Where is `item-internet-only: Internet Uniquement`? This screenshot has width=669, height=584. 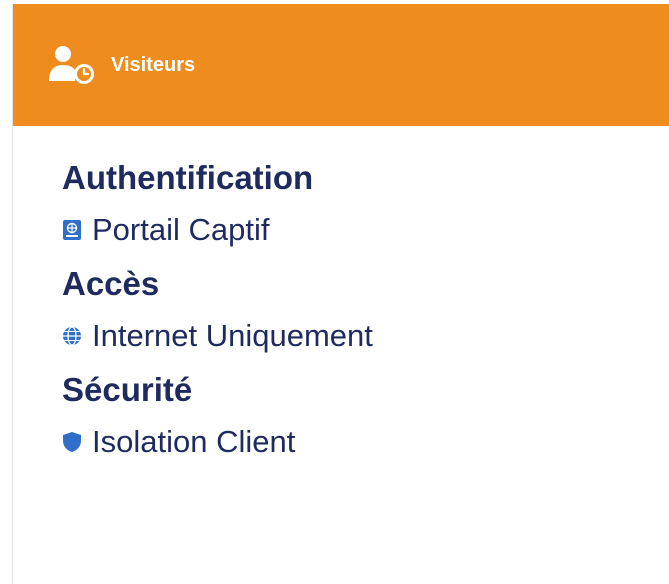 item-internet-only: Internet Uniquement is located at coordinates (365, 336).